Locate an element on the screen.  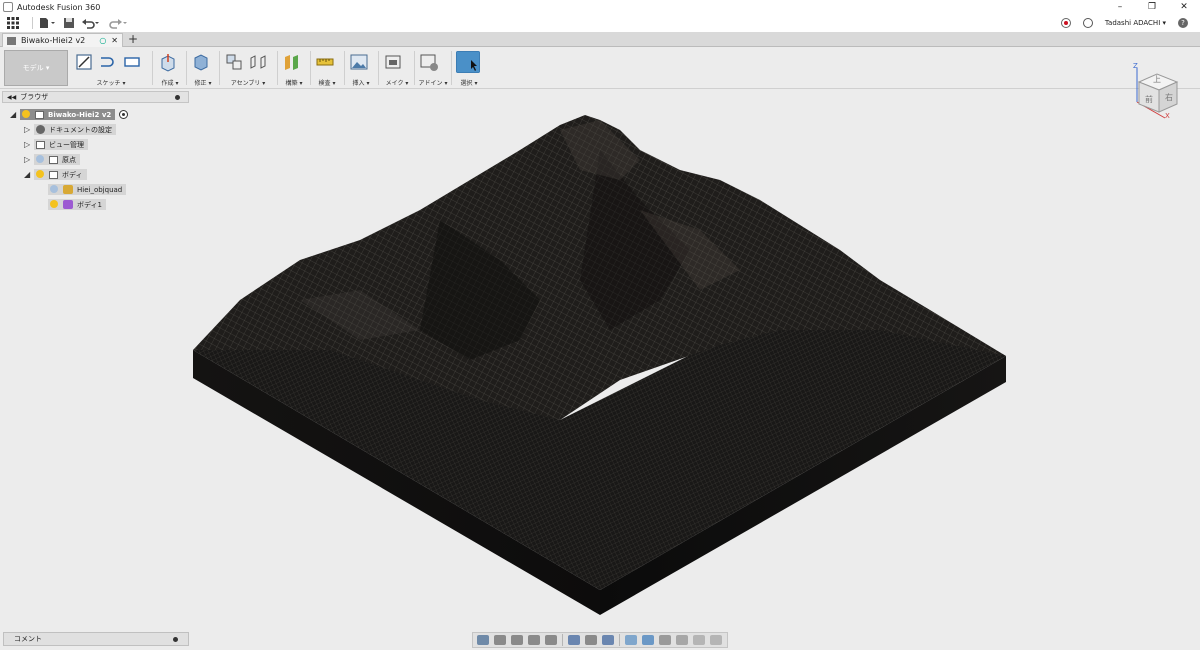
browser-pin-icon is located at coordinates (177, 97).